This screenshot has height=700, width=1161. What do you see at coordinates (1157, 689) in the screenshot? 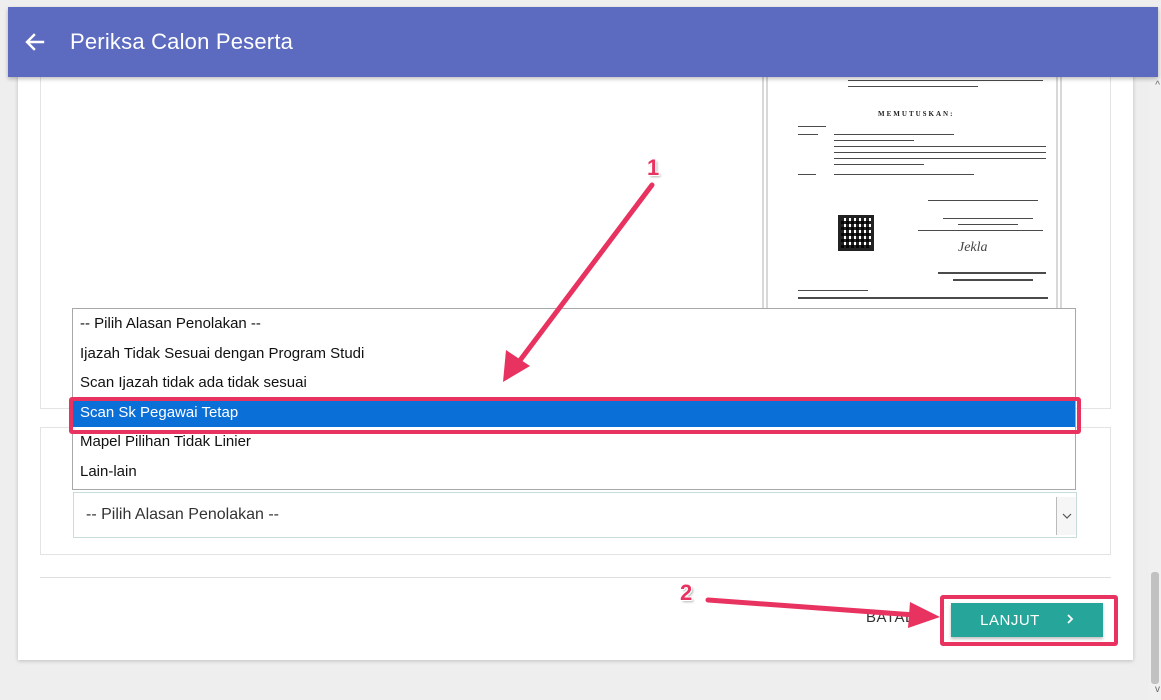
I see `scroll-down-icon: v` at bounding box center [1157, 689].